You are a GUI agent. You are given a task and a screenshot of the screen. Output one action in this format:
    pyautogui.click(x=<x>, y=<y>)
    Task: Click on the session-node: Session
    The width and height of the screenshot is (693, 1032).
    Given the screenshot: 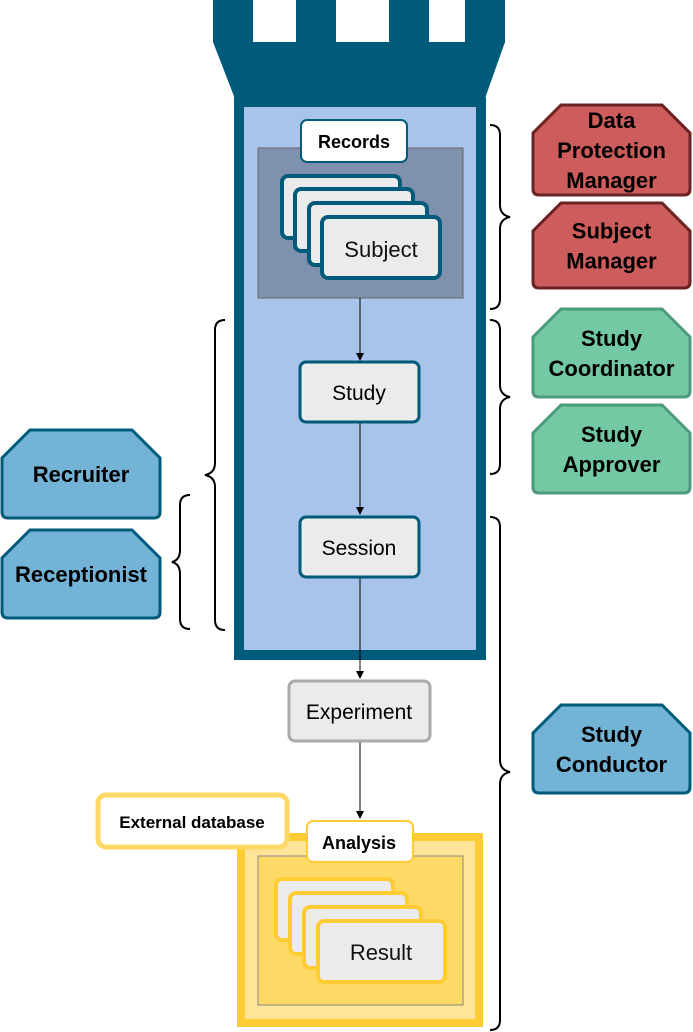 What is the action you would take?
    pyautogui.click(x=359, y=547)
    